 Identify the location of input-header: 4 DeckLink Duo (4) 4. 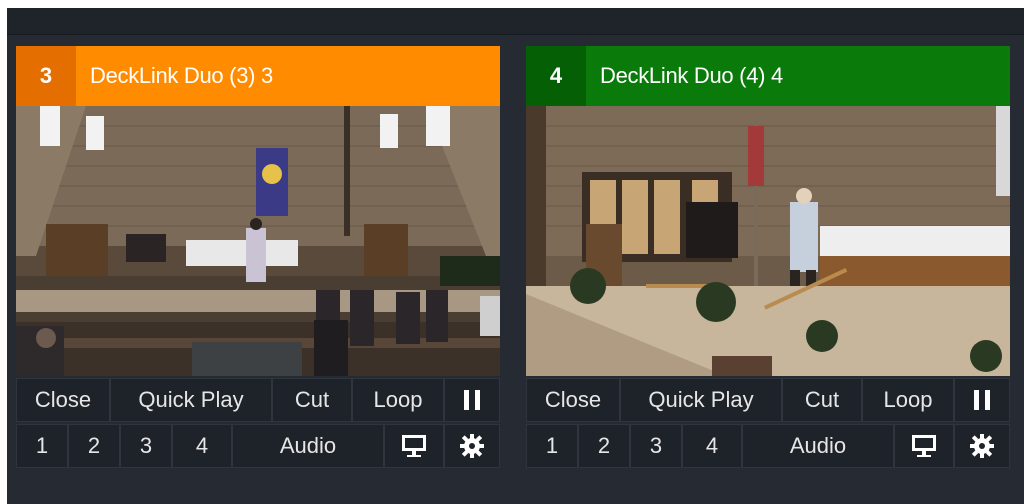
(768, 76).